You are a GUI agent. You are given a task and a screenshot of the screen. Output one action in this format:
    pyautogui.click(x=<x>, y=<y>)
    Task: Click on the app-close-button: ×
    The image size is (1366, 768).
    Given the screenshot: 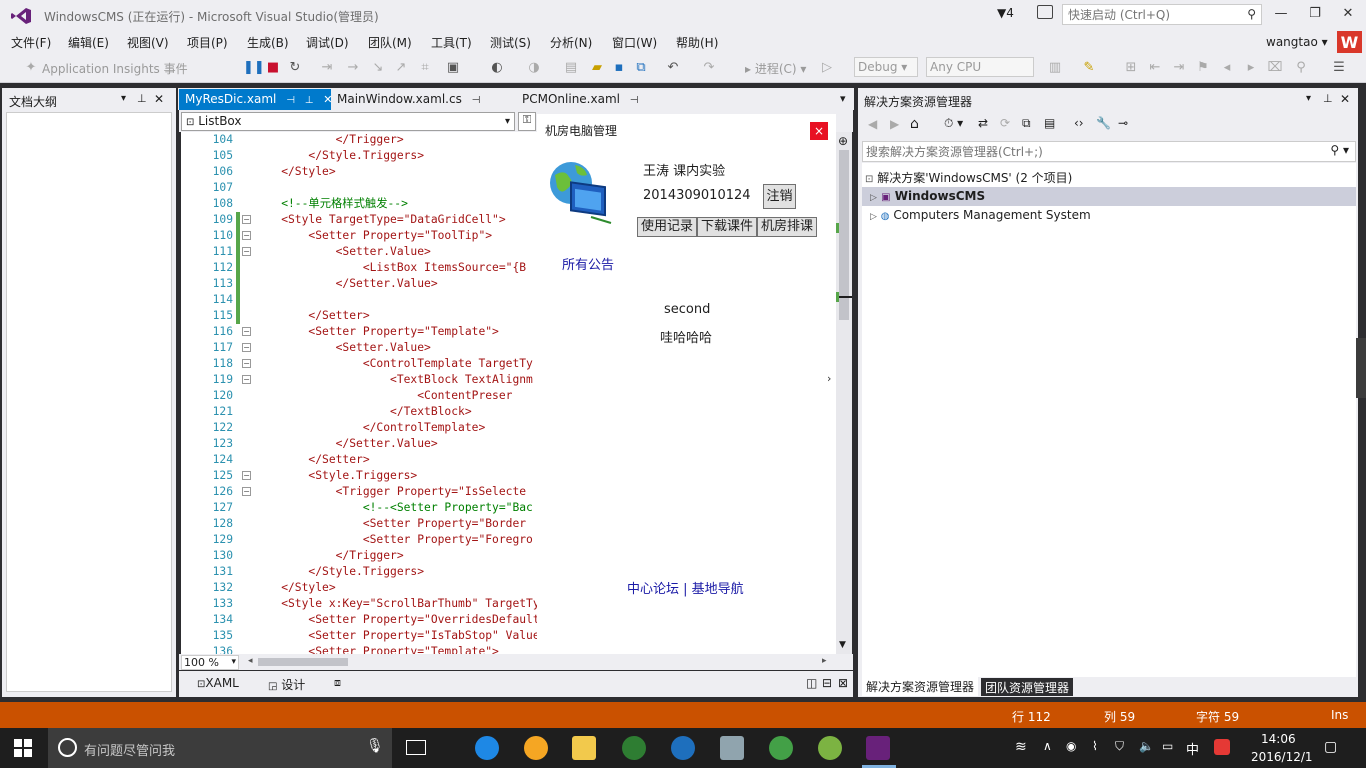 What is the action you would take?
    pyautogui.click(x=819, y=131)
    